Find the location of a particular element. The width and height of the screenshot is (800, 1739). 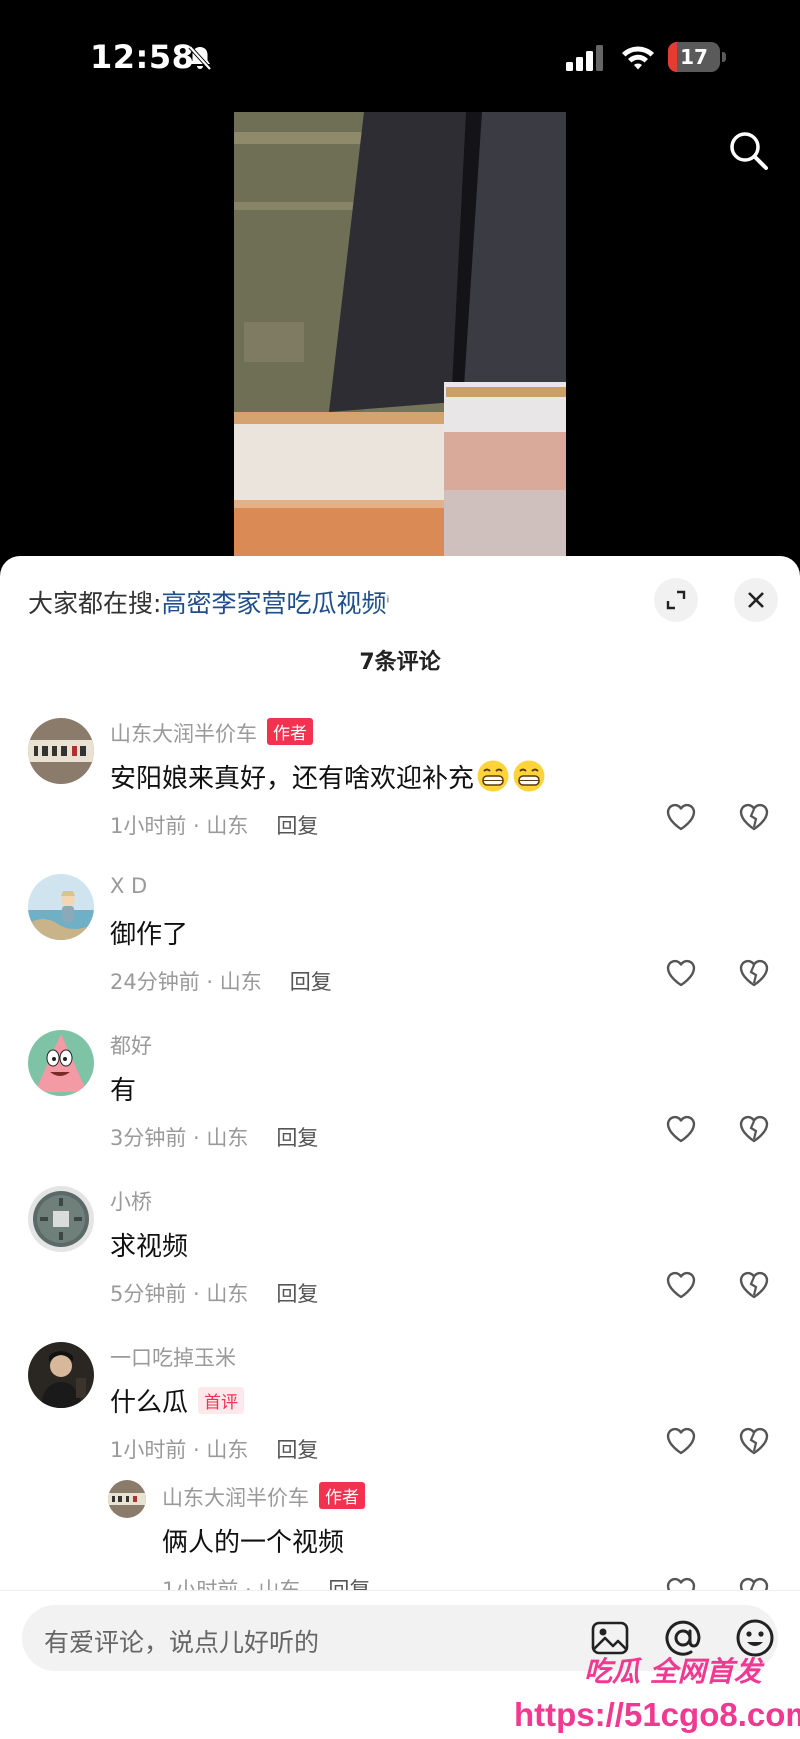

comment-meta: 24分钟前 · 山东 回复 is located at coordinates (221, 981).